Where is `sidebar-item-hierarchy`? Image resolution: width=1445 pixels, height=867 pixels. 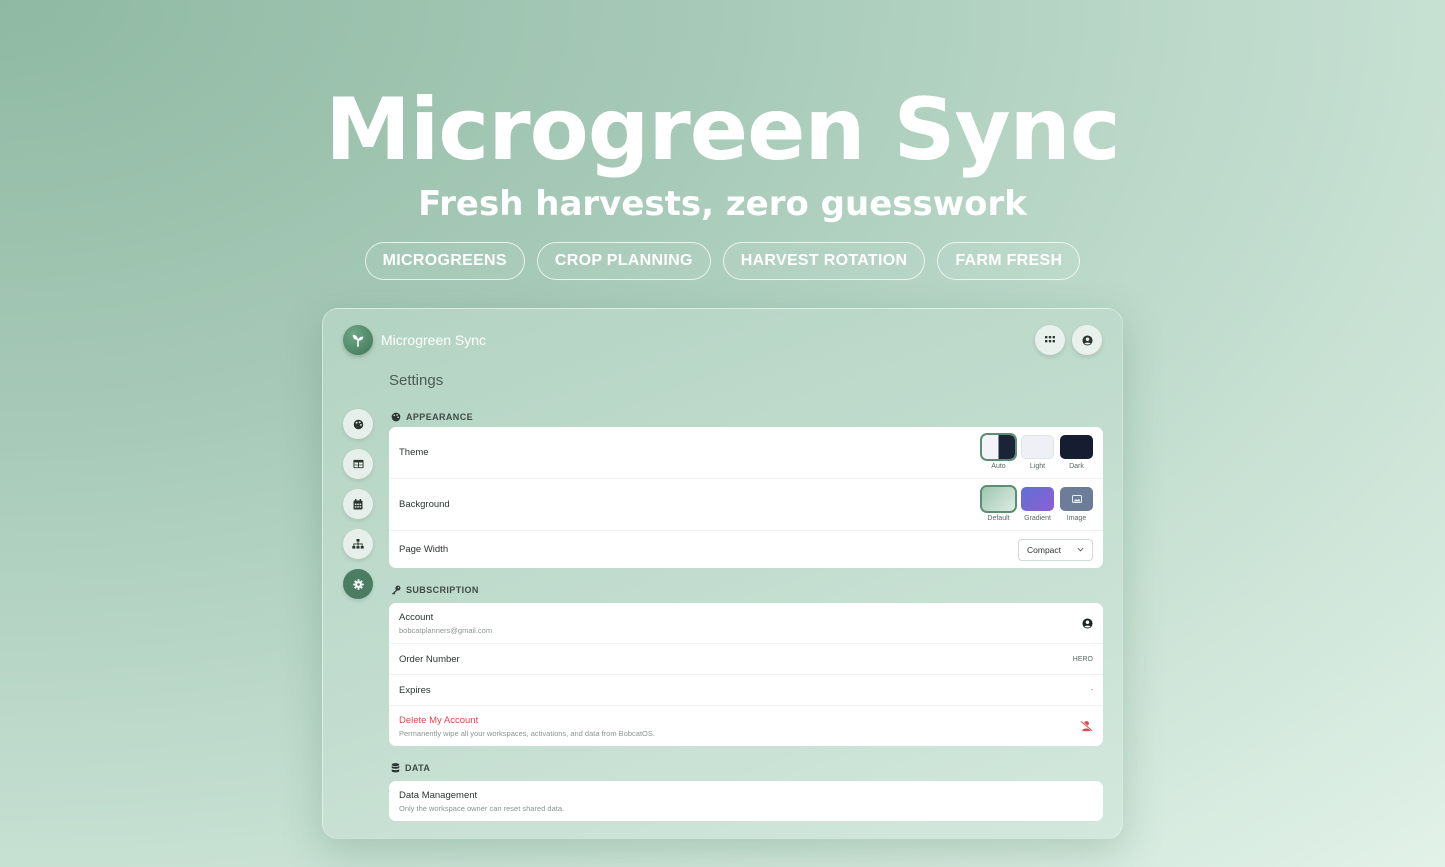
sidebar-item-hierarchy is located at coordinates (358, 544).